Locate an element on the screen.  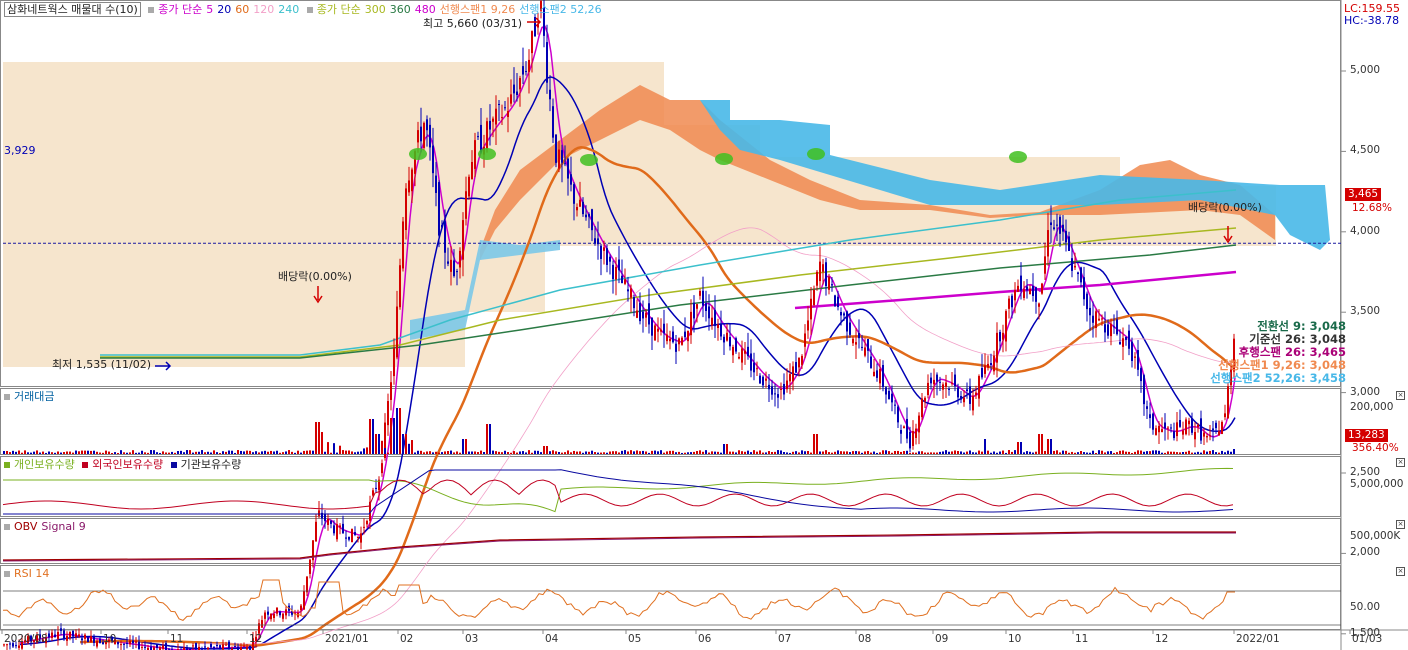
holdings-tick: 5,000,000 is located at coordinates (1377, 484).